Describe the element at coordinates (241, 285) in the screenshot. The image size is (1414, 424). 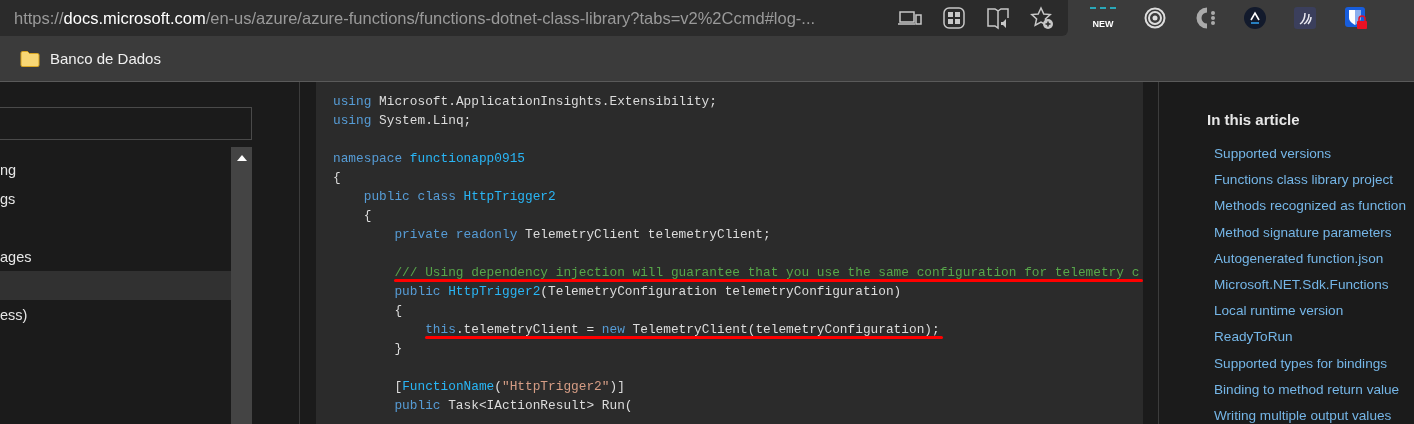
I see `scrollbar` at that location.